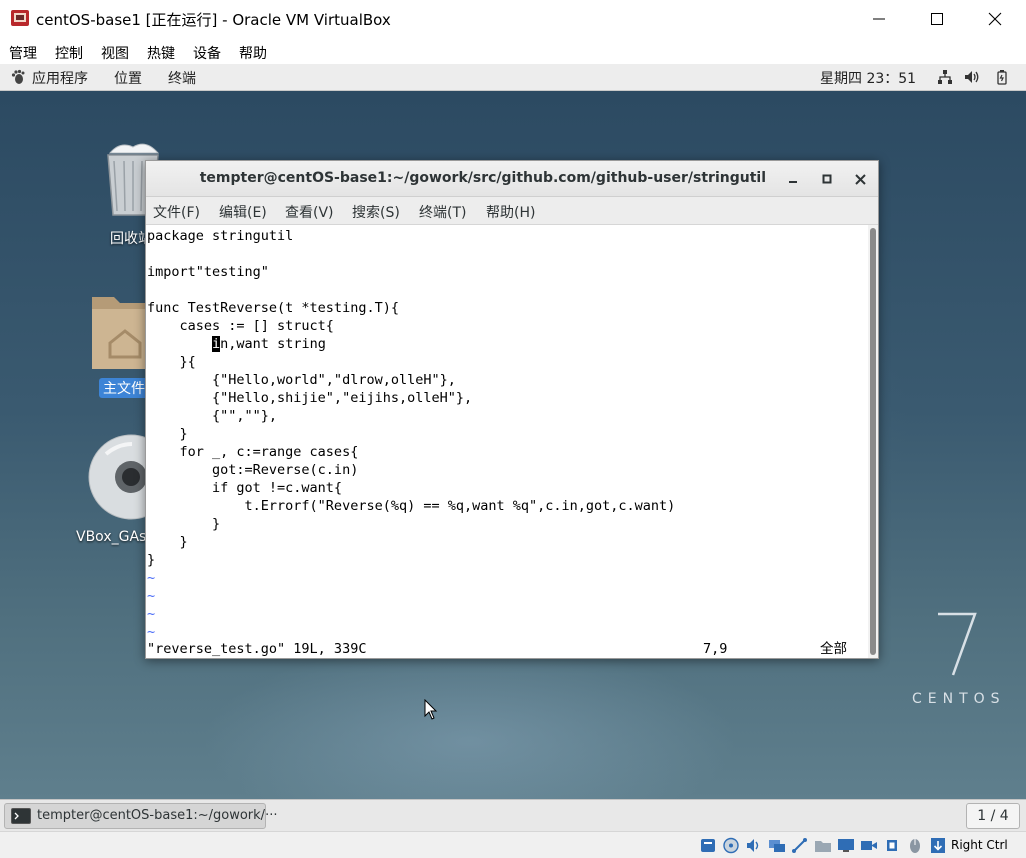 This screenshot has width=1026, height=858. I want to click on terminal-menubar: 文件(F) 编辑(E) 查看(V) 搜索(S) 终端(T) 帮助(H), so click(512, 211).